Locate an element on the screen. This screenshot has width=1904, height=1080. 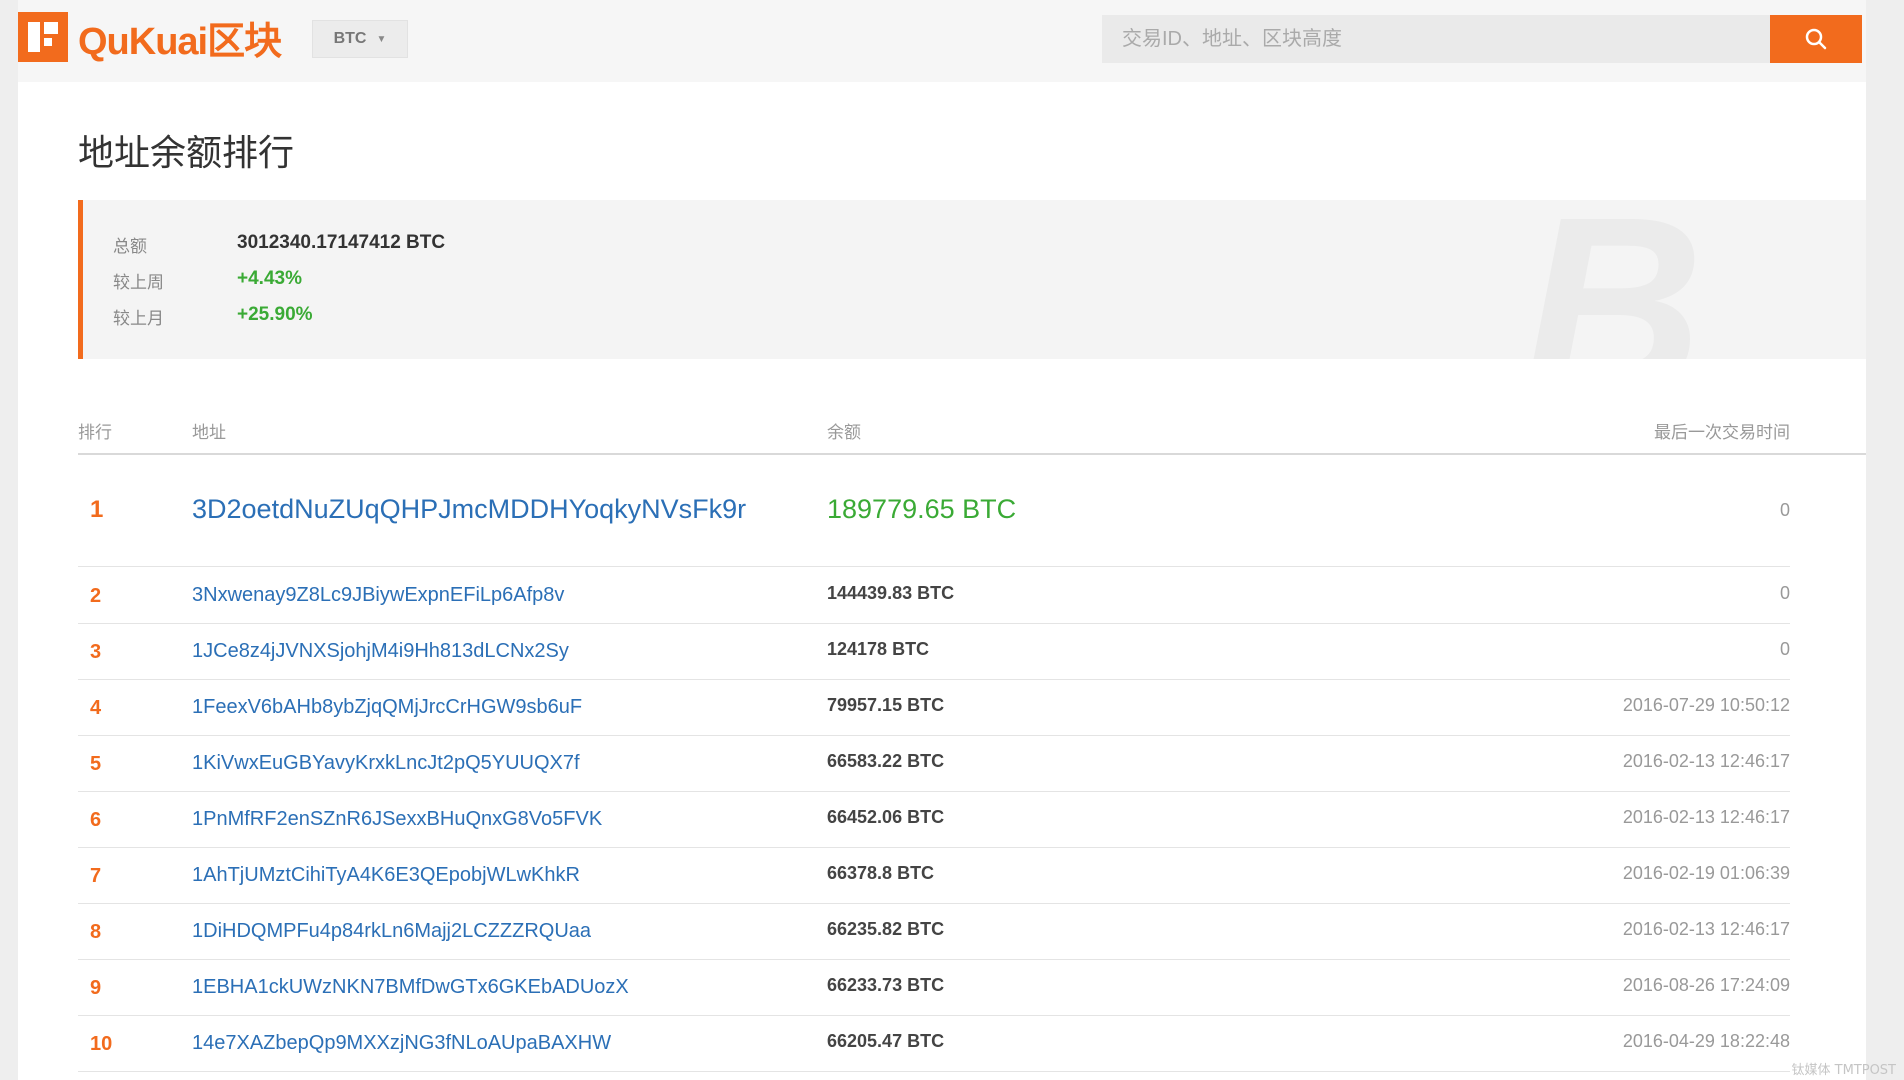
row-rank: 3 is located at coordinates (96, 652).